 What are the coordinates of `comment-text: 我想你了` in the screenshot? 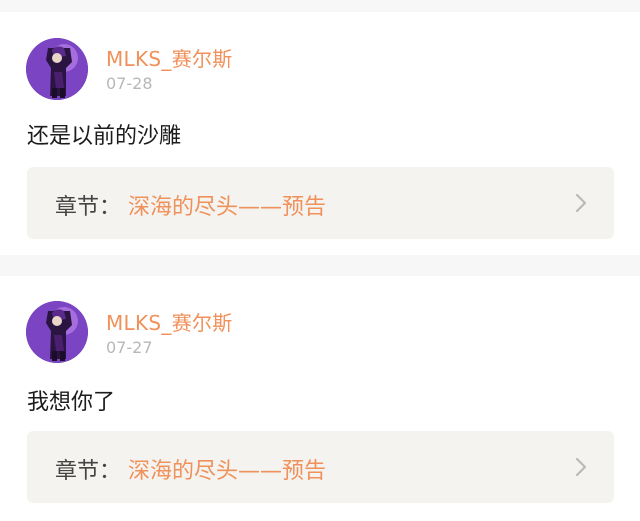 It's located at (71, 402).